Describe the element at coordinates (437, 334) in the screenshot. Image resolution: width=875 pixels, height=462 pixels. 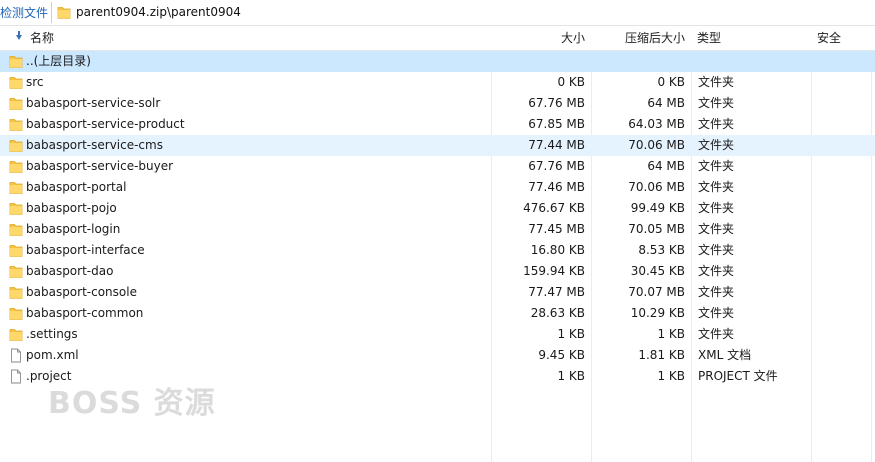
I see `table-row: .settings 1 KB 1 KB 文件夹` at that location.